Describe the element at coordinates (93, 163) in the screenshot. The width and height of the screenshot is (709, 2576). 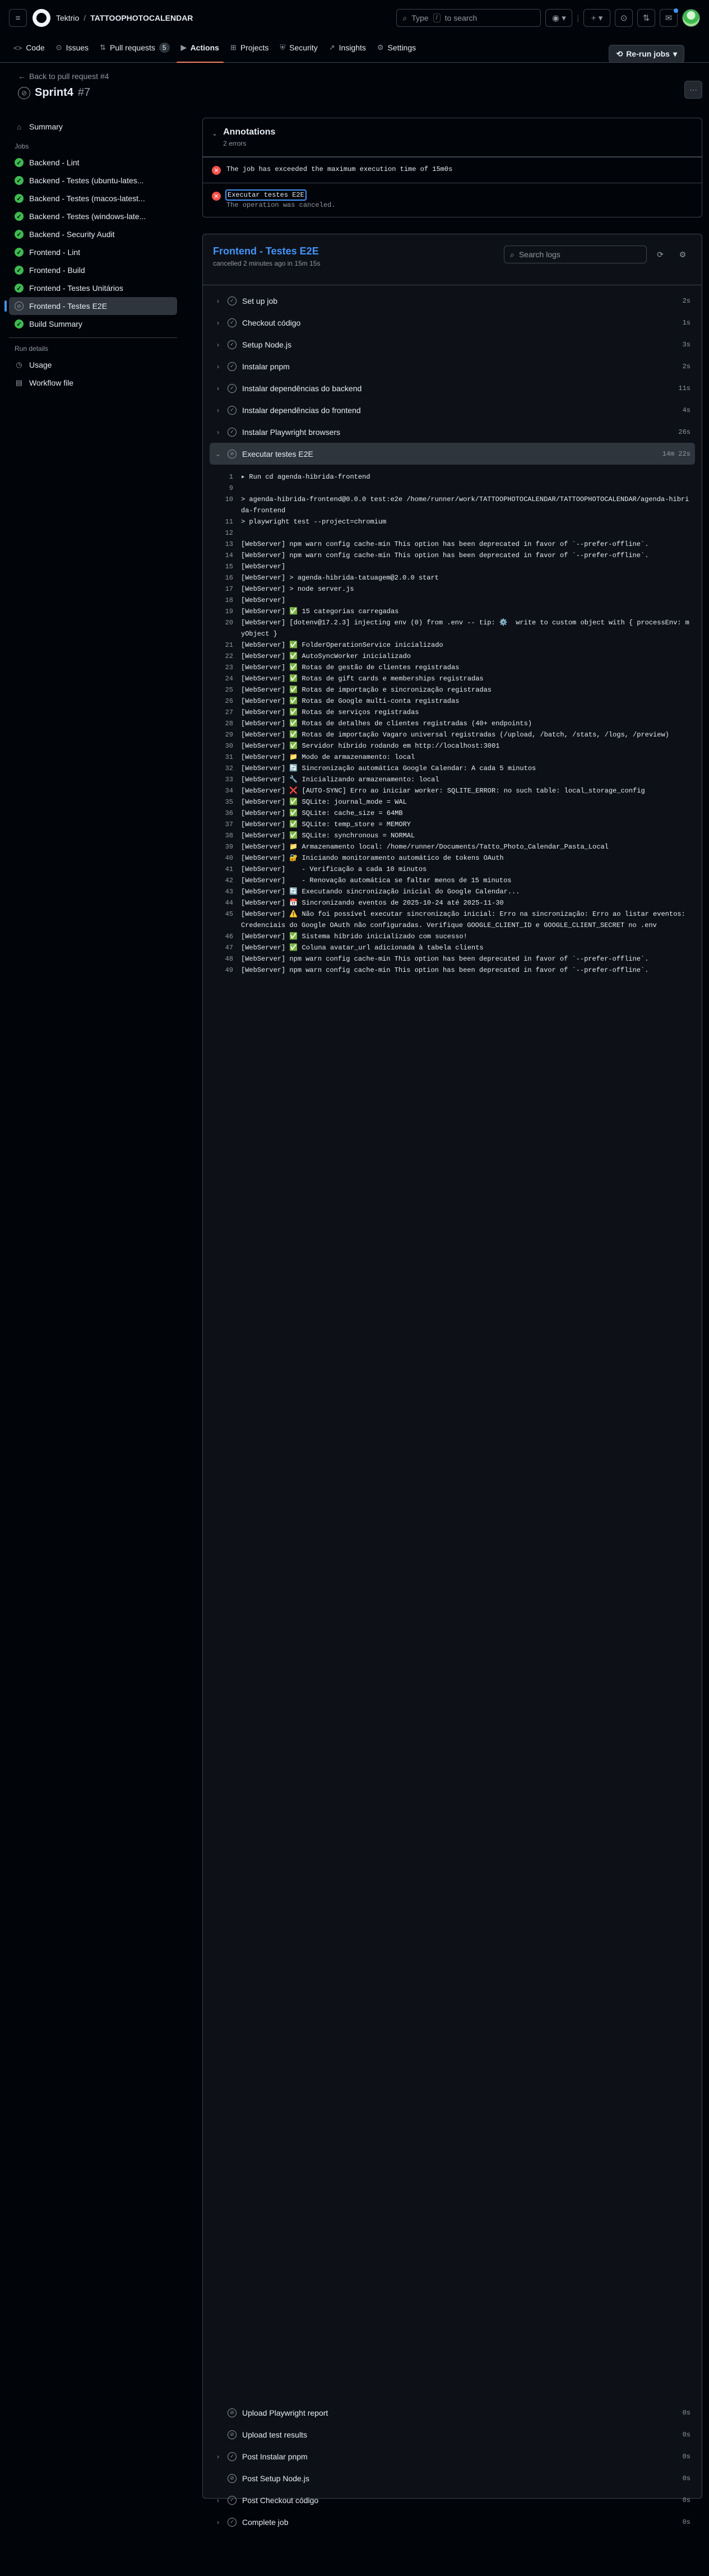
I see `sidebar-job: ✓ Backend - Lint` at that location.